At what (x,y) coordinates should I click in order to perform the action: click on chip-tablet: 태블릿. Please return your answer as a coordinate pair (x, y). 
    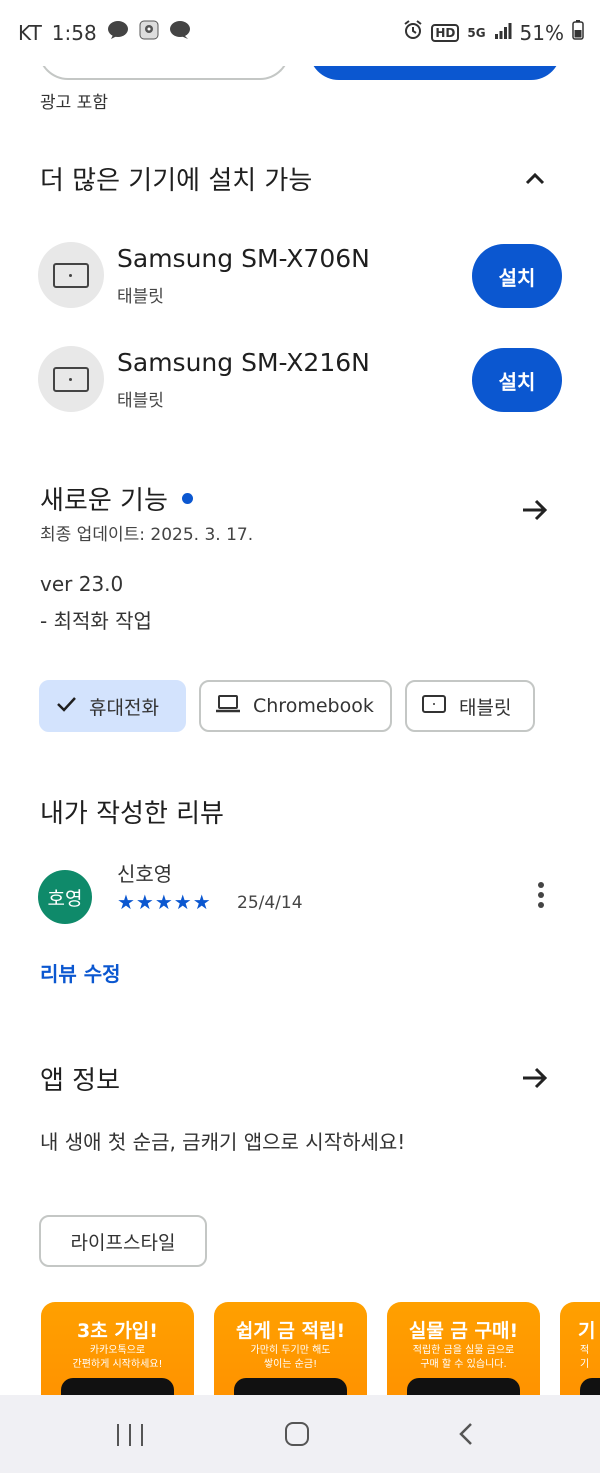
    Looking at the image, I should click on (470, 706).